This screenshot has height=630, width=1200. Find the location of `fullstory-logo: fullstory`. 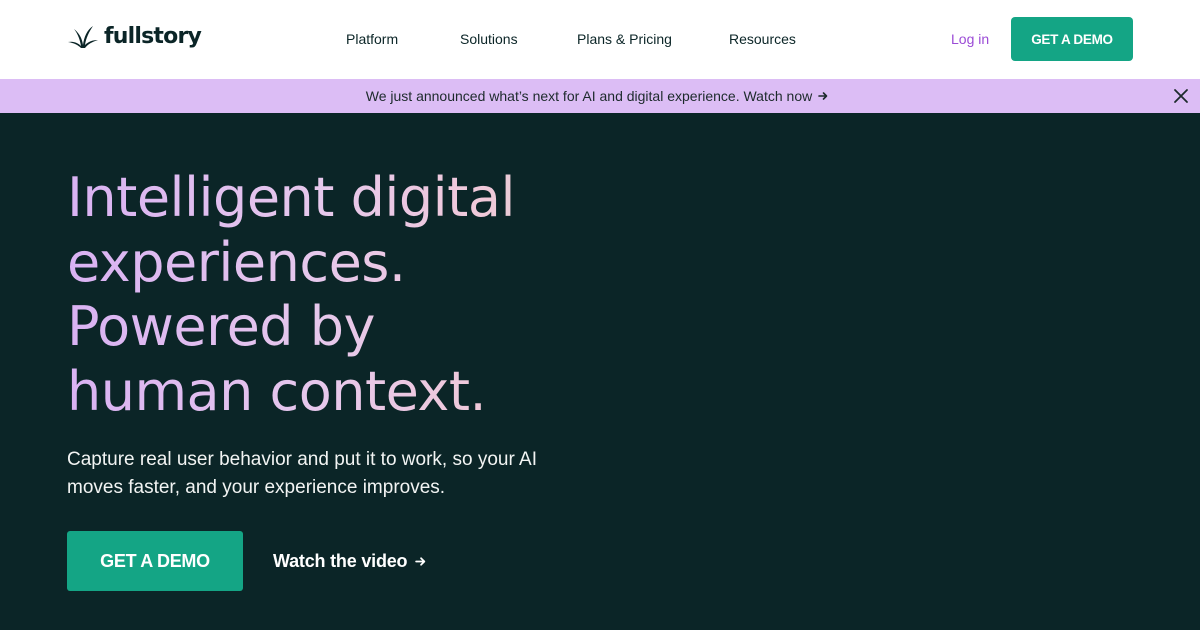

fullstory-logo: fullstory is located at coordinates (134, 37).